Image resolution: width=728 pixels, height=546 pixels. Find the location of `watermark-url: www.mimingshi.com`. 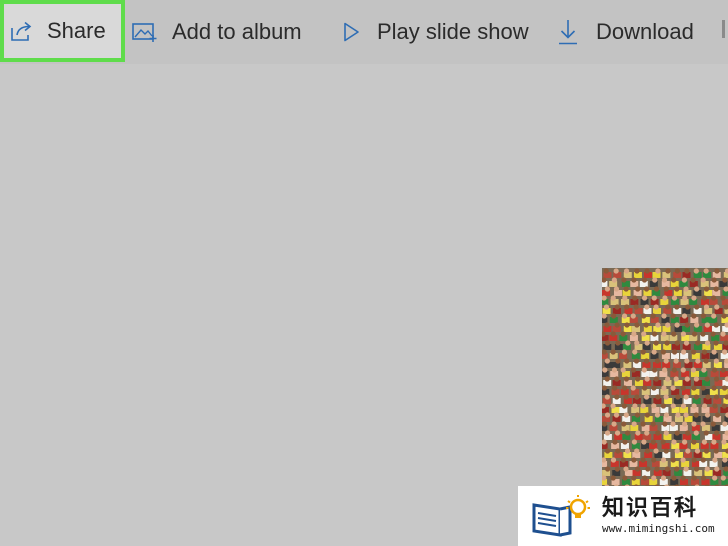

watermark-url: www.mimingshi.com is located at coordinates (658, 528).